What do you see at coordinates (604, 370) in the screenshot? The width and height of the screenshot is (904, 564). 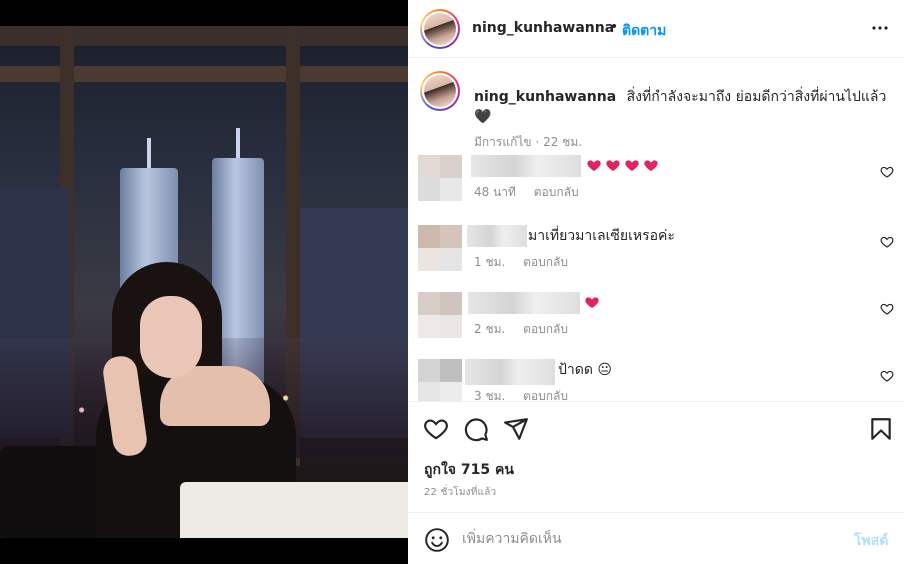 I see `neutral-face-emoji: 😐` at bounding box center [604, 370].